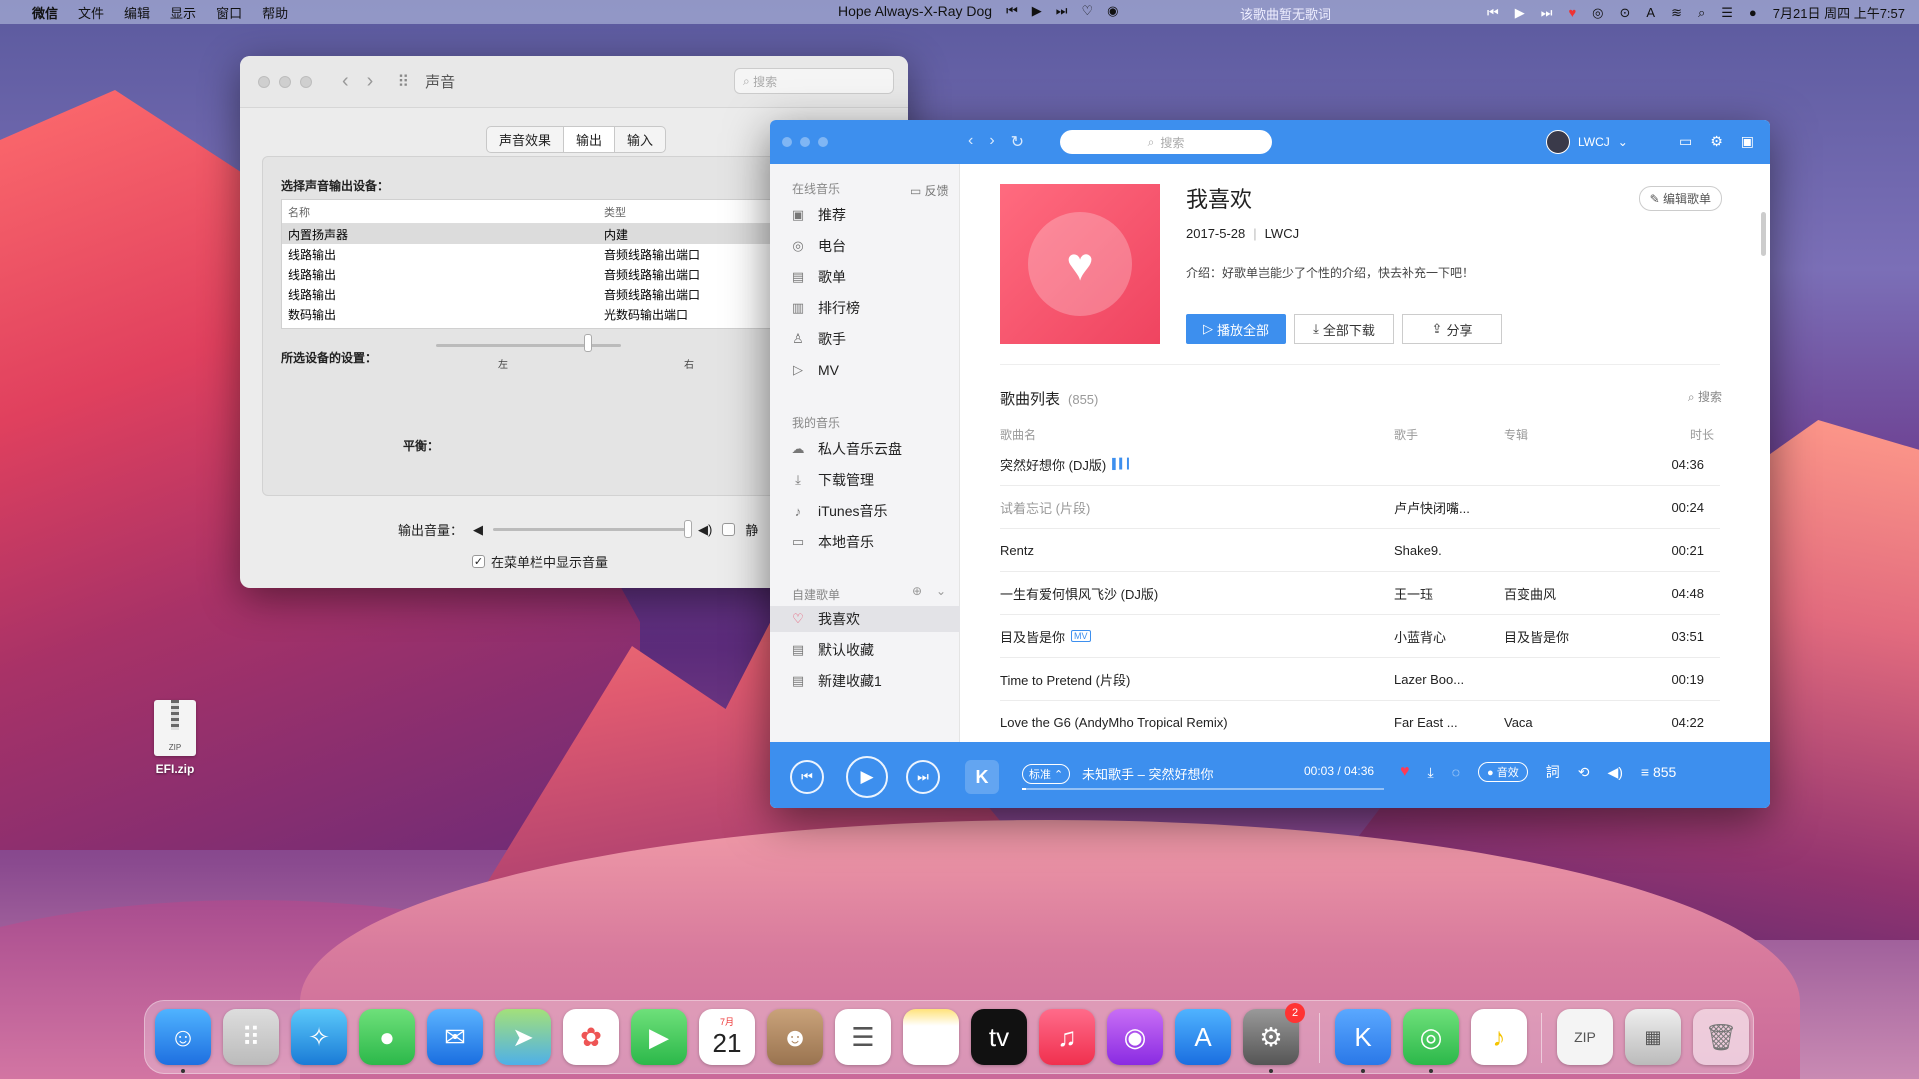  What do you see at coordinates (659, 1037) in the screenshot?
I see `facetime-icon: ▶` at bounding box center [659, 1037].